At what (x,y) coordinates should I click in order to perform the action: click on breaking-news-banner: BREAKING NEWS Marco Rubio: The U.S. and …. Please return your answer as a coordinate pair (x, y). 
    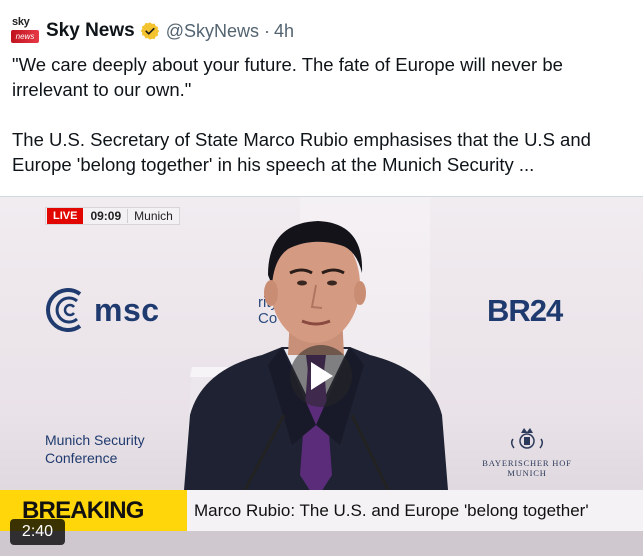
    Looking at the image, I should click on (321, 523).